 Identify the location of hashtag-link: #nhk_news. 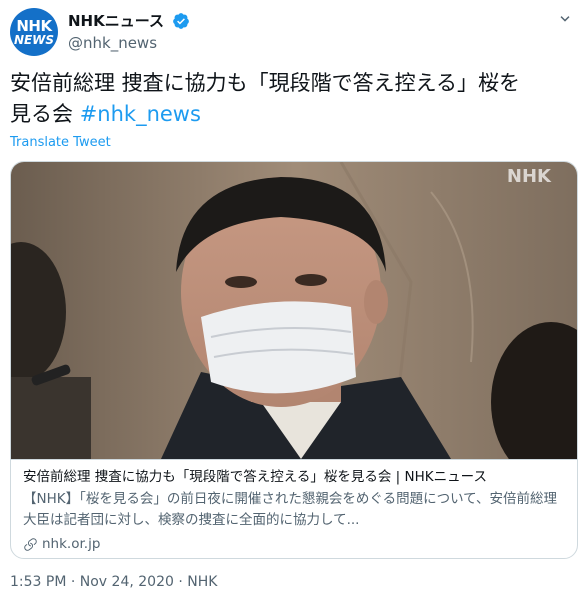
(140, 114).